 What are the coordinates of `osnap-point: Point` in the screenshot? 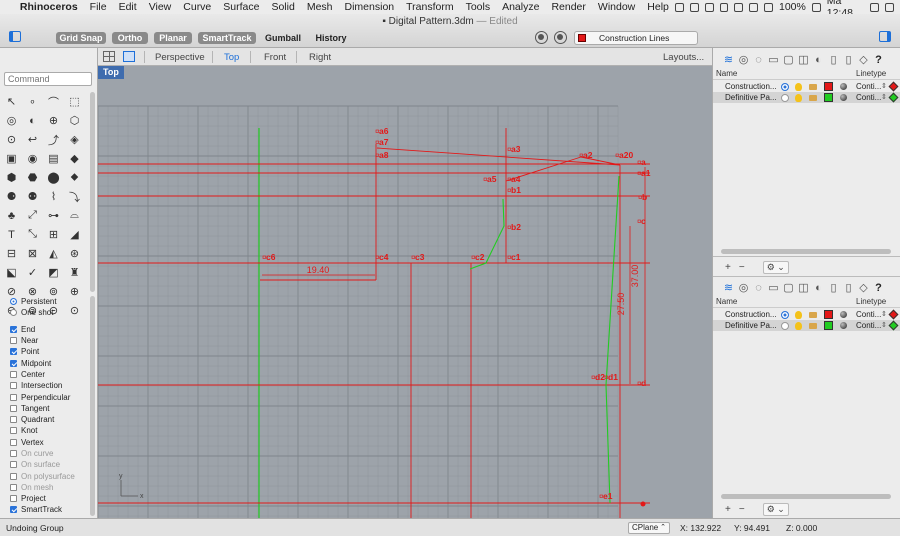 It's located at (50, 351).